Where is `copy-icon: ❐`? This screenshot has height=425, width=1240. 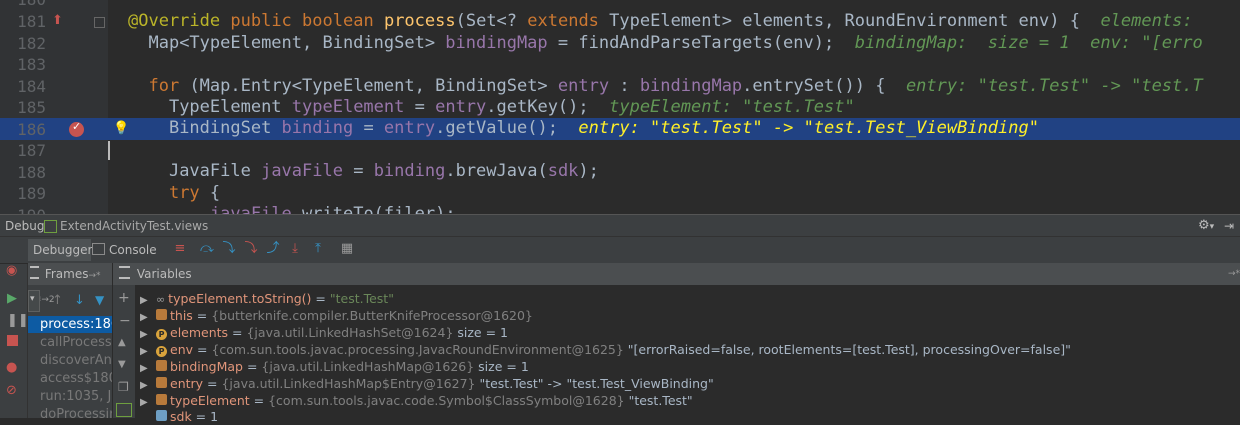 copy-icon: ❐ is located at coordinates (123, 387).